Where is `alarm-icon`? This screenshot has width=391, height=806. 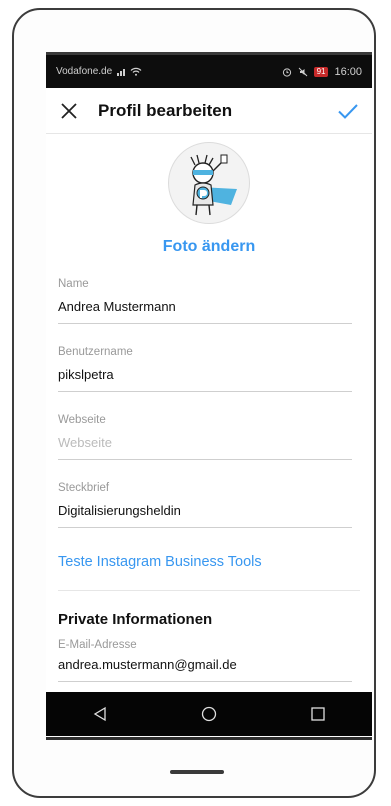 alarm-icon is located at coordinates (286, 72).